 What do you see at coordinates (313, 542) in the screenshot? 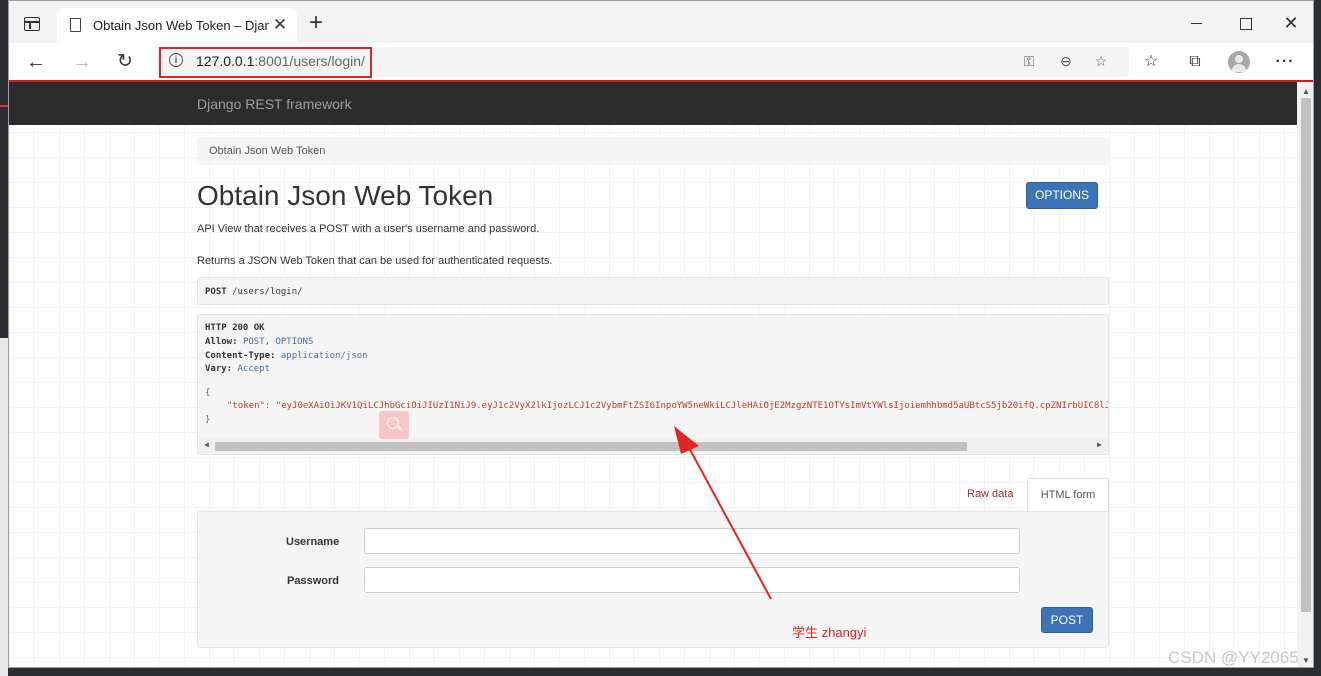
I see `username-label: Username` at bounding box center [313, 542].